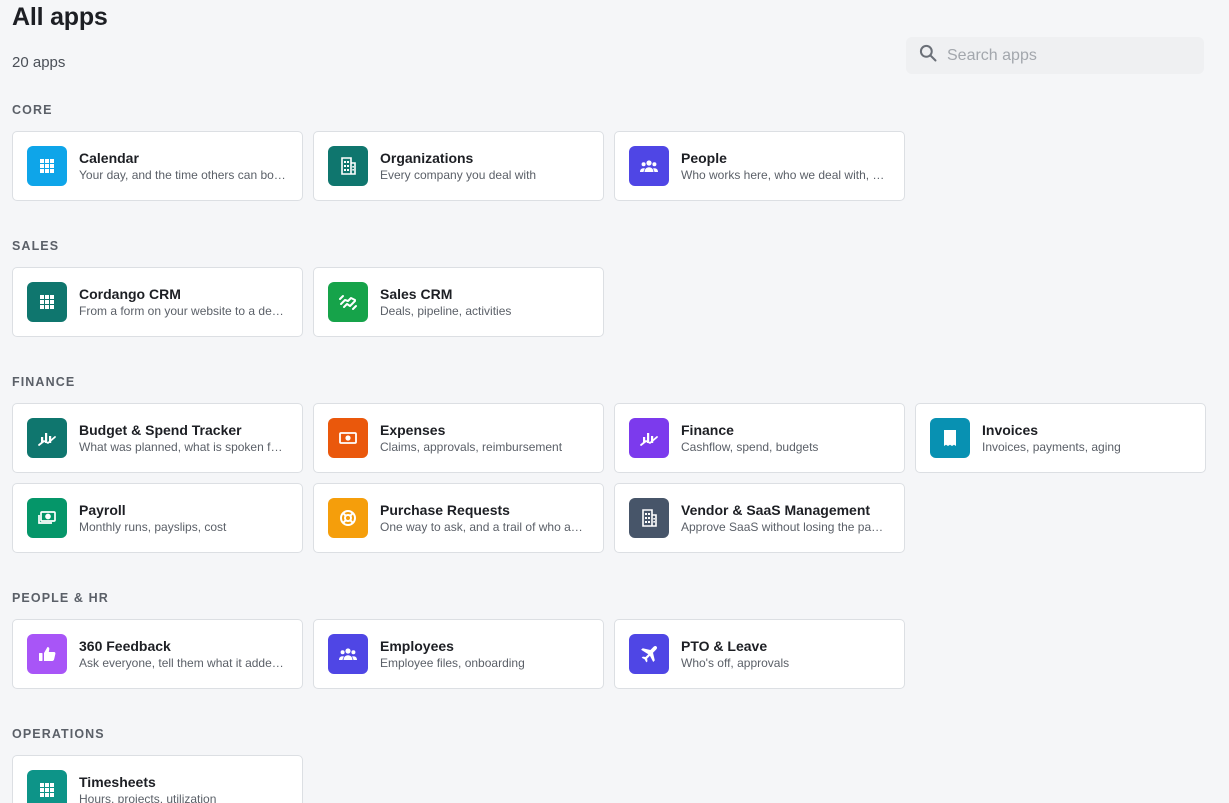  What do you see at coordinates (183, 788) in the screenshot?
I see `app-text: Timesheets Hours, projects, utilization` at bounding box center [183, 788].